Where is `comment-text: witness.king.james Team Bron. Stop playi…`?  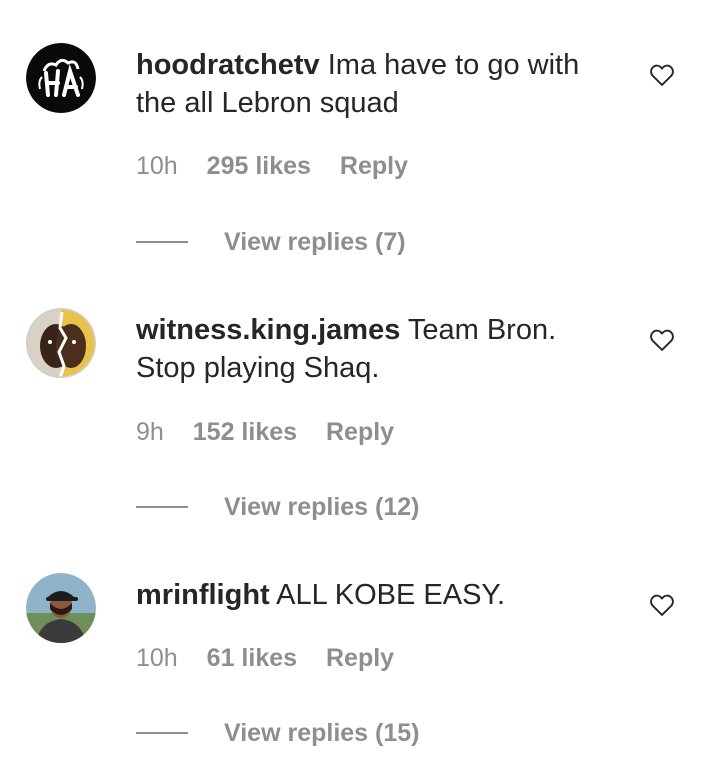
comment-text: witness.king.james Team Bron. Stop playi… is located at coordinates (376, 349).